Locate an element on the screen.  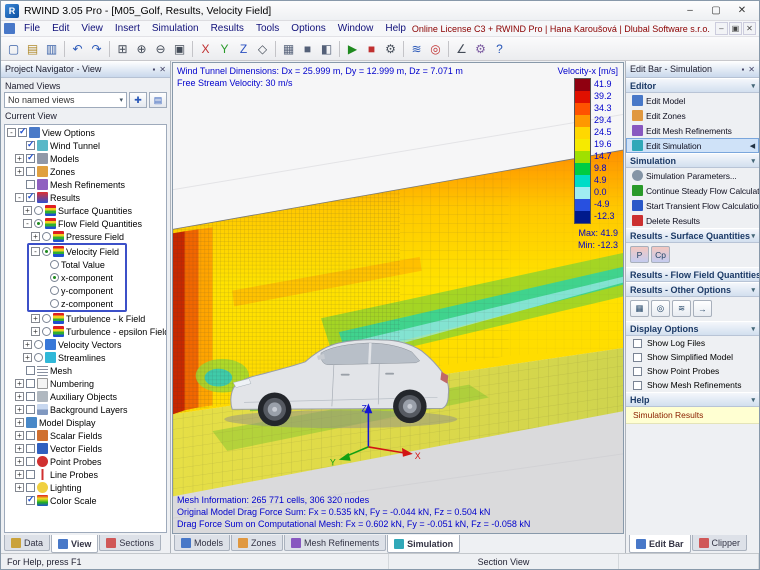
tree-item-y-component: y-component is located at coordinates (74, 290).